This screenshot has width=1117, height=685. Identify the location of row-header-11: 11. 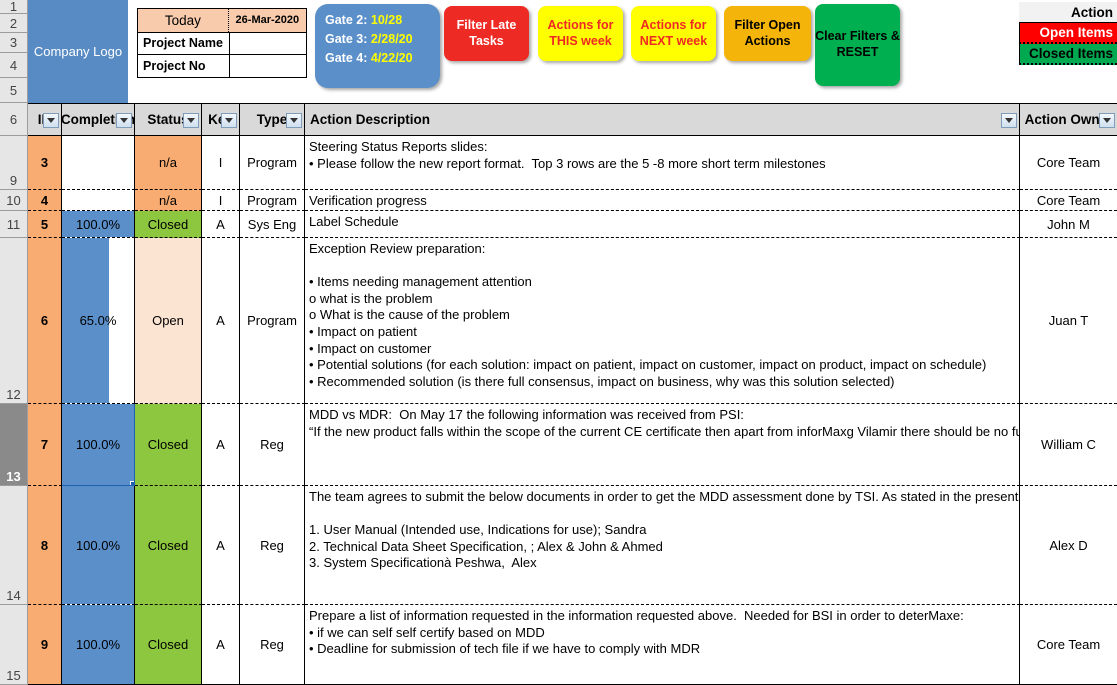
(14, 224).